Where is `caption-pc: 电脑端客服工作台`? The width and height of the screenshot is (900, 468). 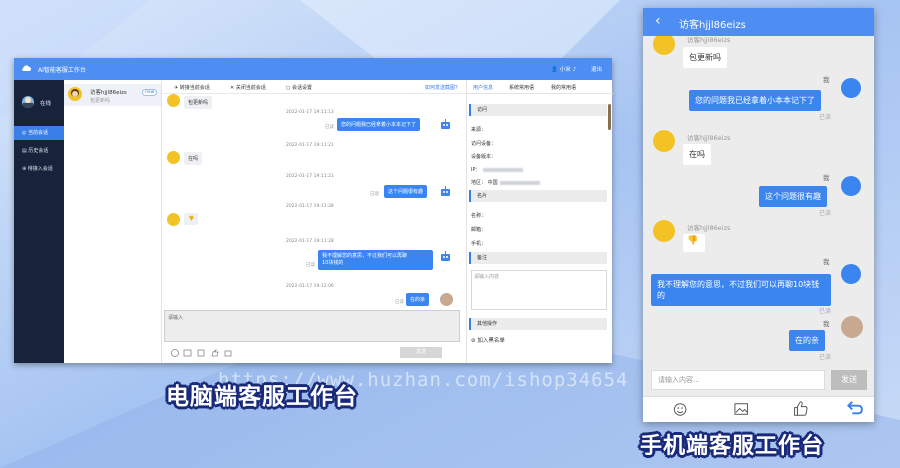
caption-pc: 电脑端客服工作台 is located at coordinates (262, 397).